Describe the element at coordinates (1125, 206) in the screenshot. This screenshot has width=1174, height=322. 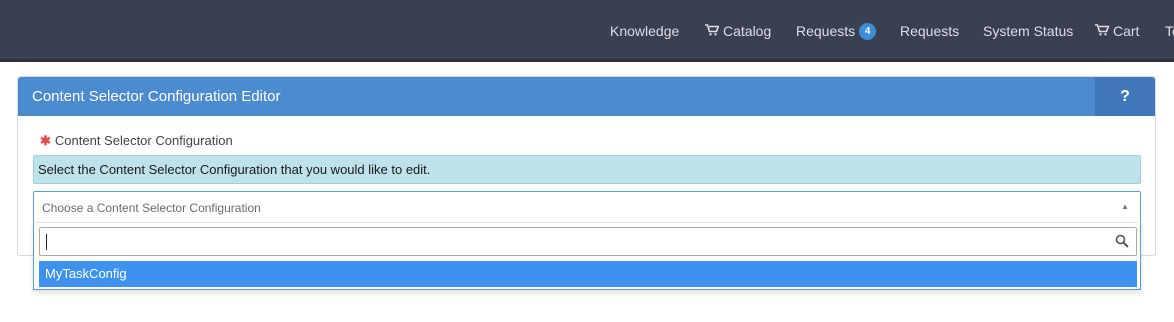
I see `triangle-up-icon: ▲` at that location.